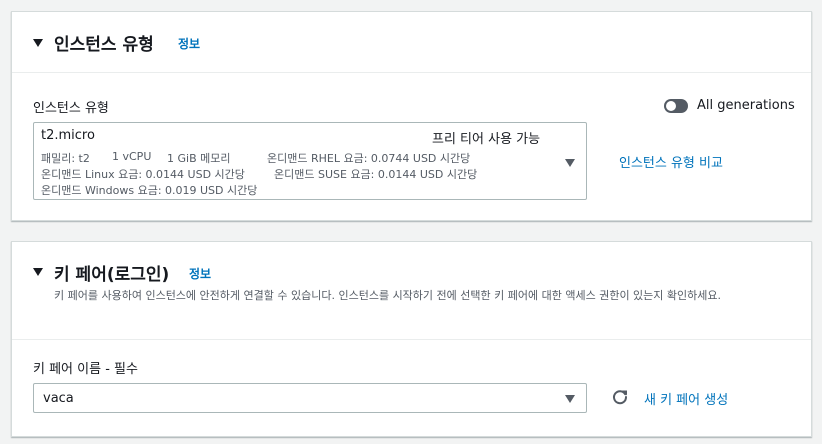  What do you see at coordinates (149, 190) in the screenshot?
I see `windows-price: 온디맨드 Windows 요금: 0.019 USD 시간당` at bounding box center [149, 190].